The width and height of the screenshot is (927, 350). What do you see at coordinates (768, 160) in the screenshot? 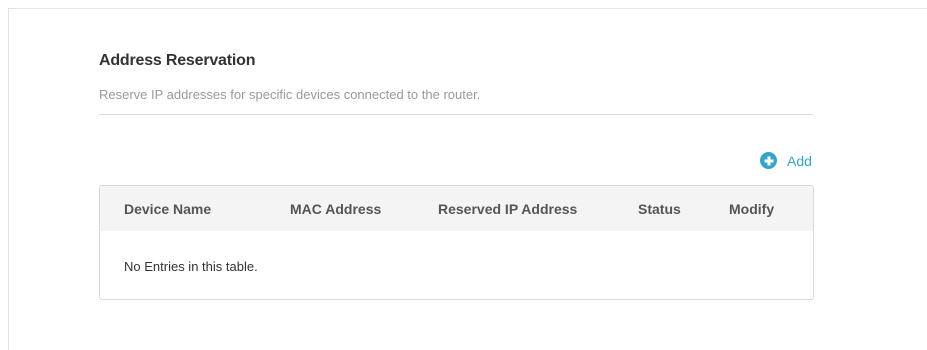
I see `plus-circle-icon` at bounding box center [768, 160].